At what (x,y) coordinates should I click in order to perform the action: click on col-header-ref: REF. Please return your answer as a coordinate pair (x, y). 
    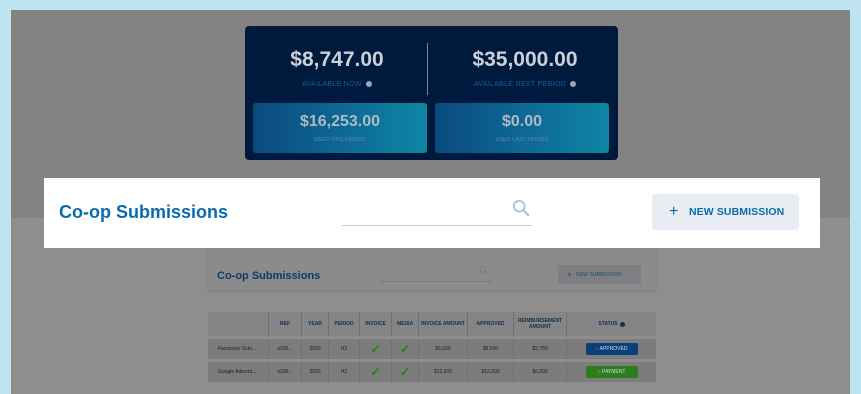
    Looking at the image, I should click on (285, 324).